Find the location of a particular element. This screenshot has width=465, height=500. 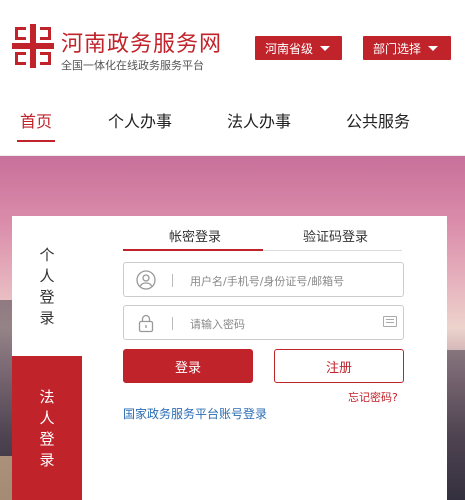

department-select-label: 部门选择 is located at coordinates (397, 48).